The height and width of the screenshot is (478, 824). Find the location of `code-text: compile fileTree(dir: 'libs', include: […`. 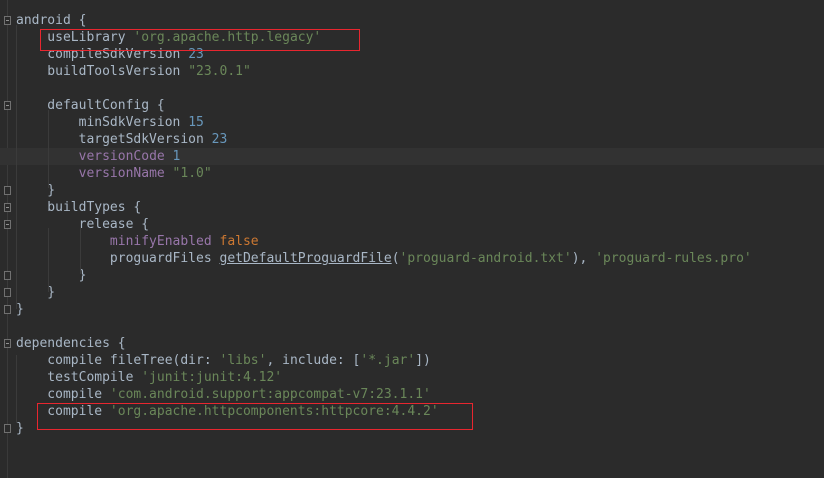

code-text: compile fileTree(dir: 'libs', include: [… is located at coordinates (223, 360).